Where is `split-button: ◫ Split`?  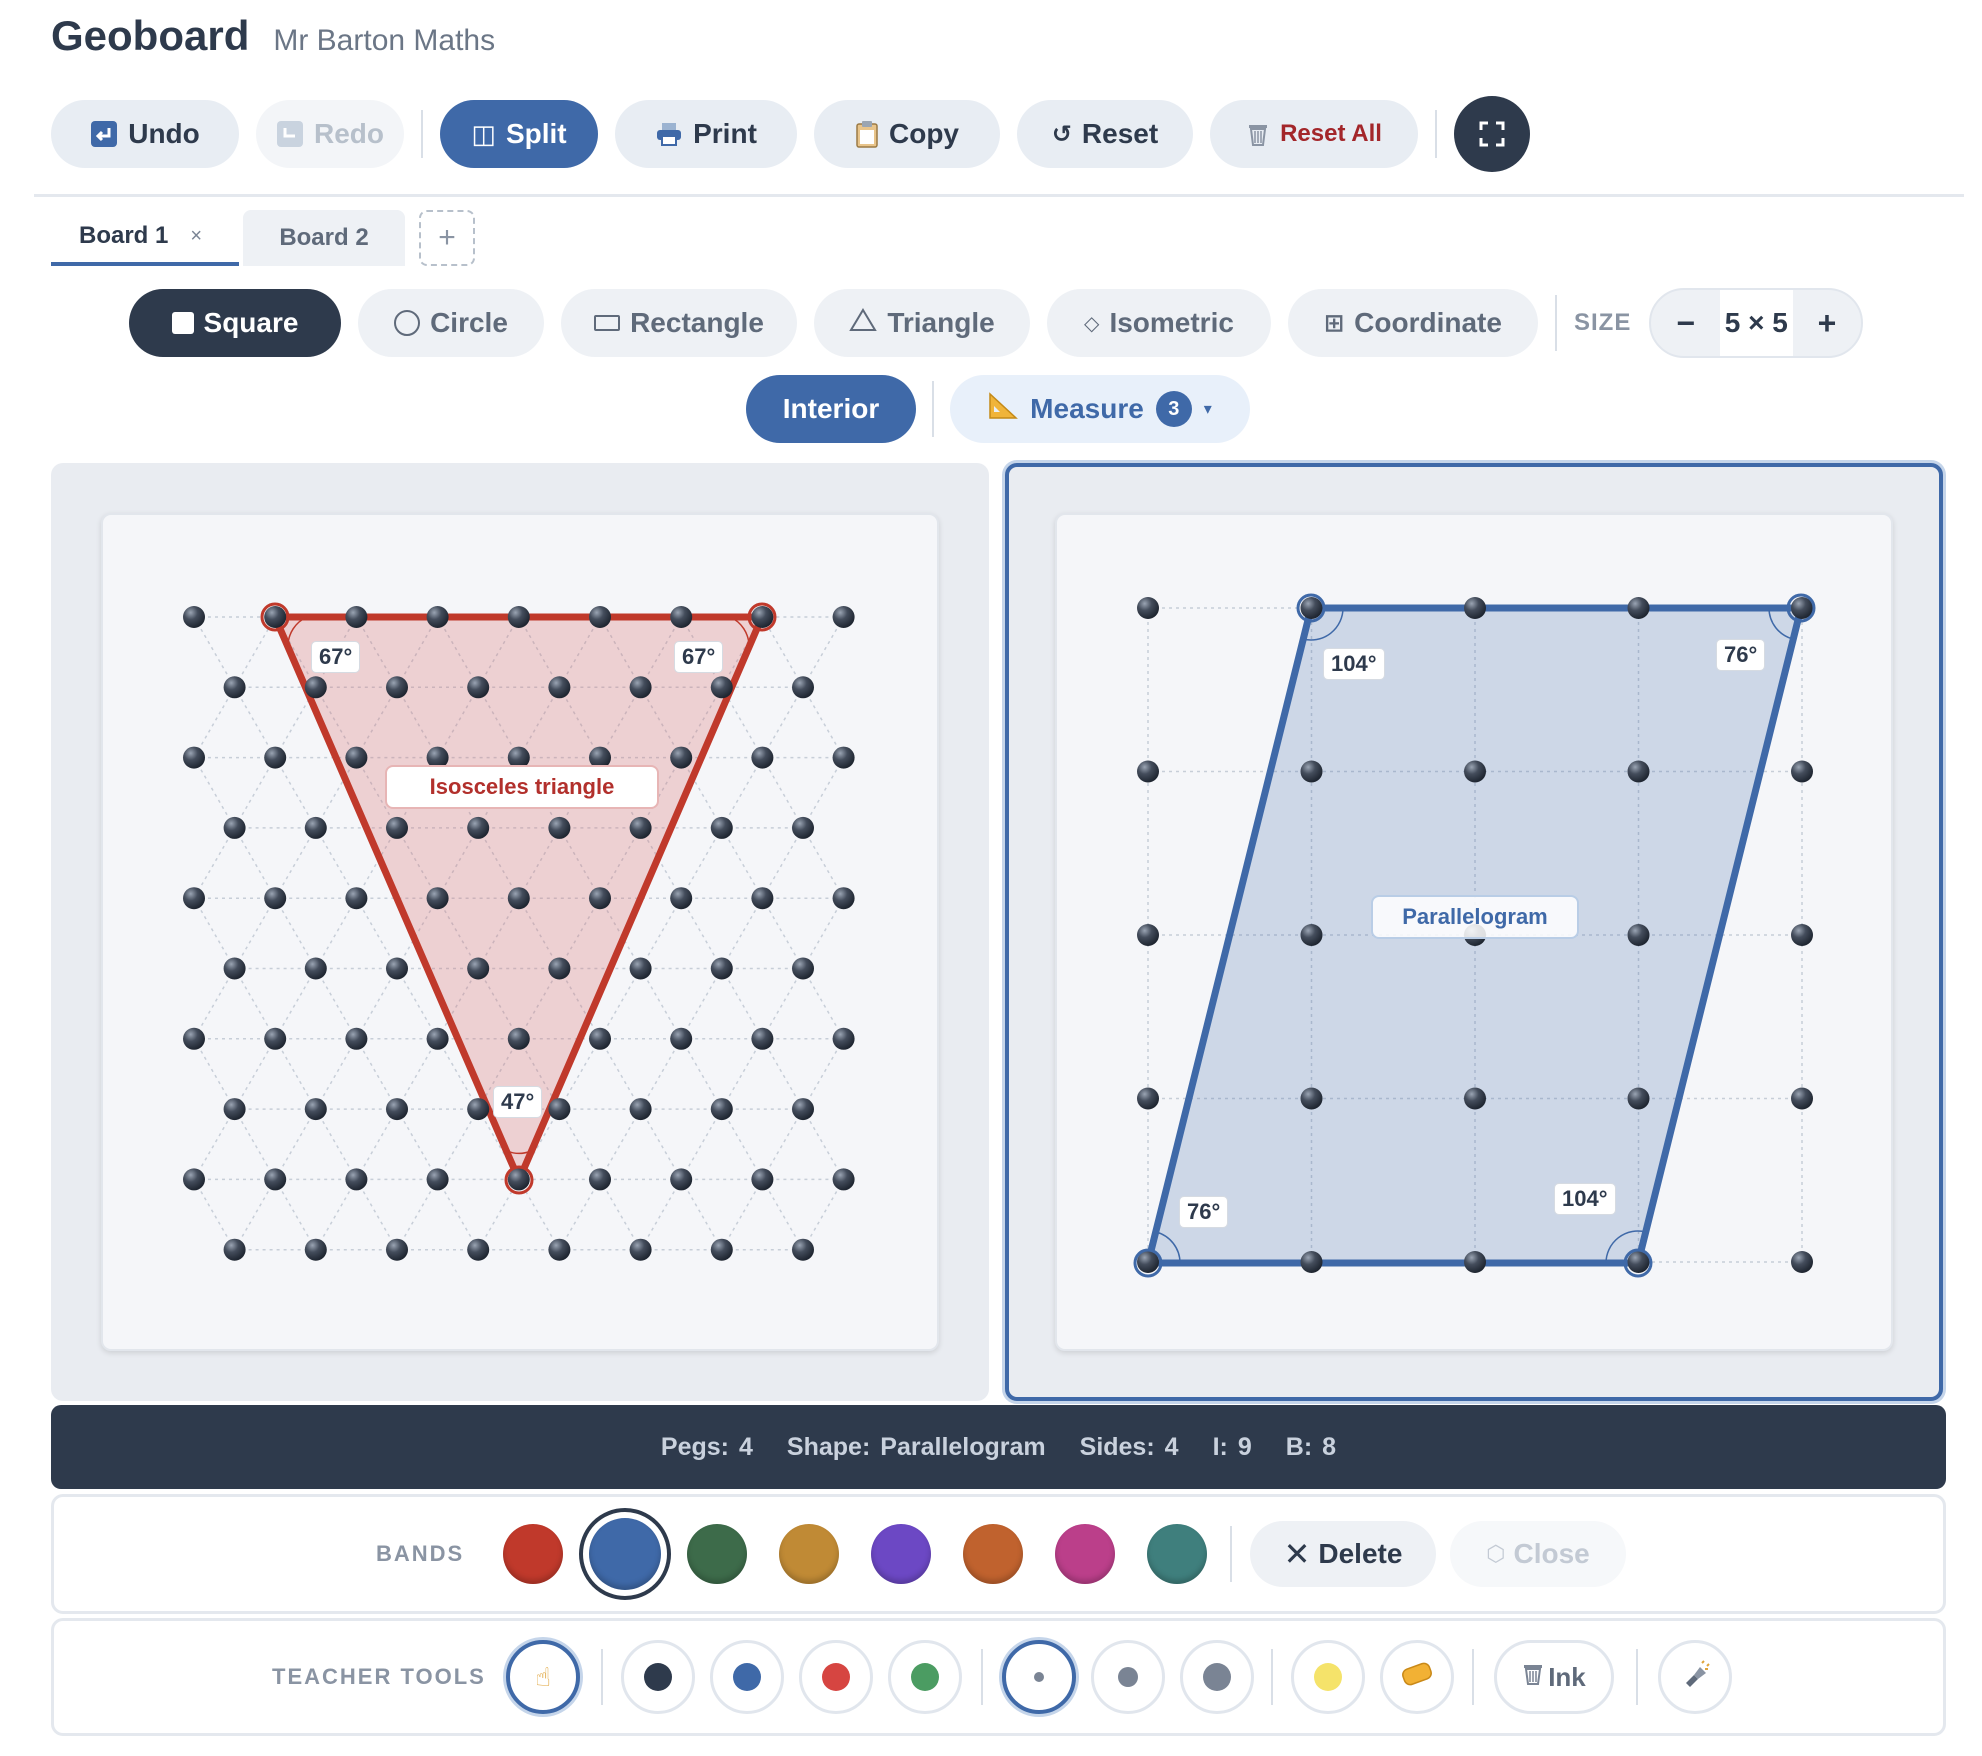
split-button: ◫ Split is located at coordinates (519, 134).